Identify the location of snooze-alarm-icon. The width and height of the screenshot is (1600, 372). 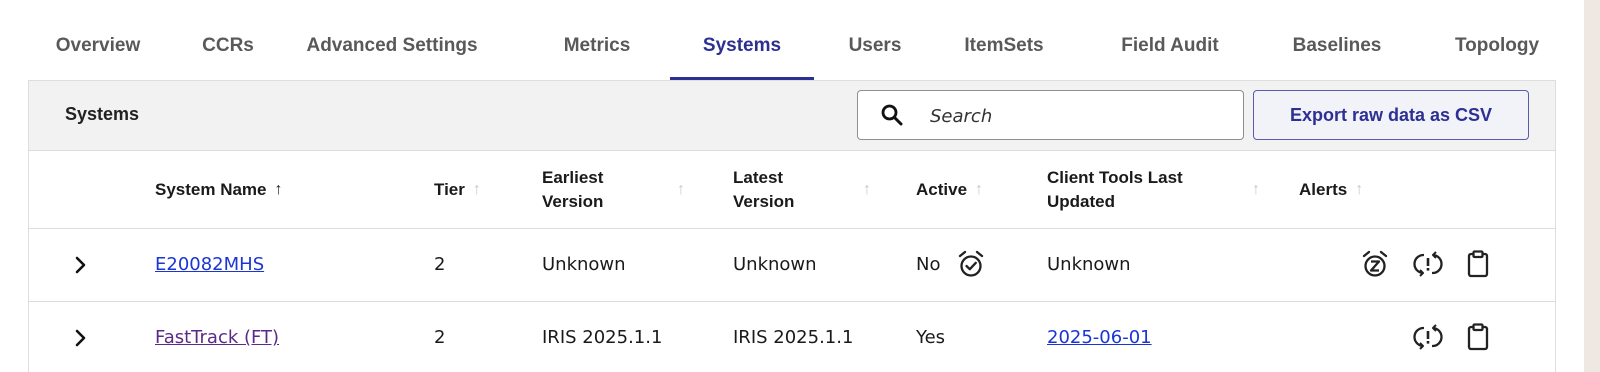
(1375, 264).